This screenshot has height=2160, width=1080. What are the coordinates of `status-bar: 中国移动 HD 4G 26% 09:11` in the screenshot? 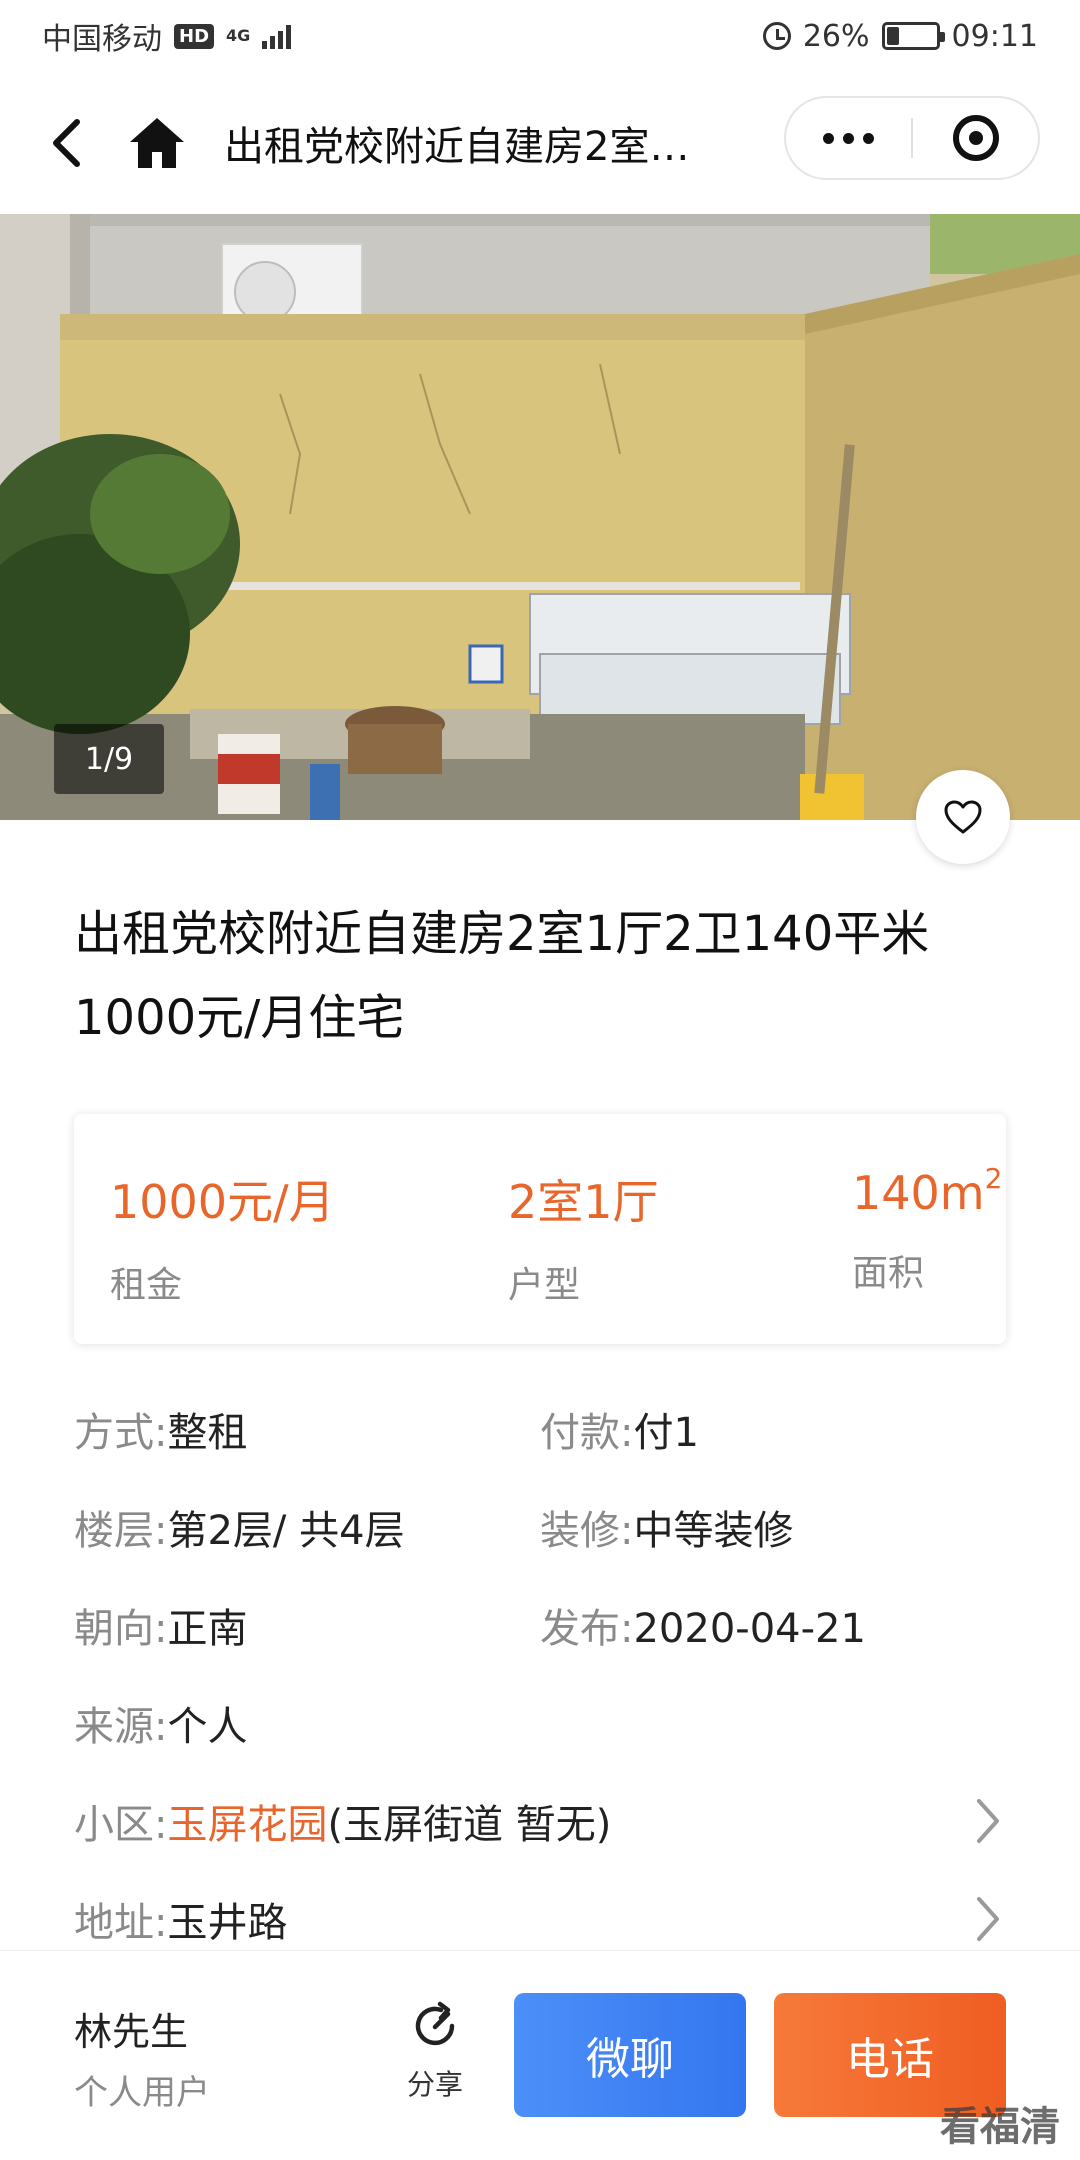 It's located at (540, 36).